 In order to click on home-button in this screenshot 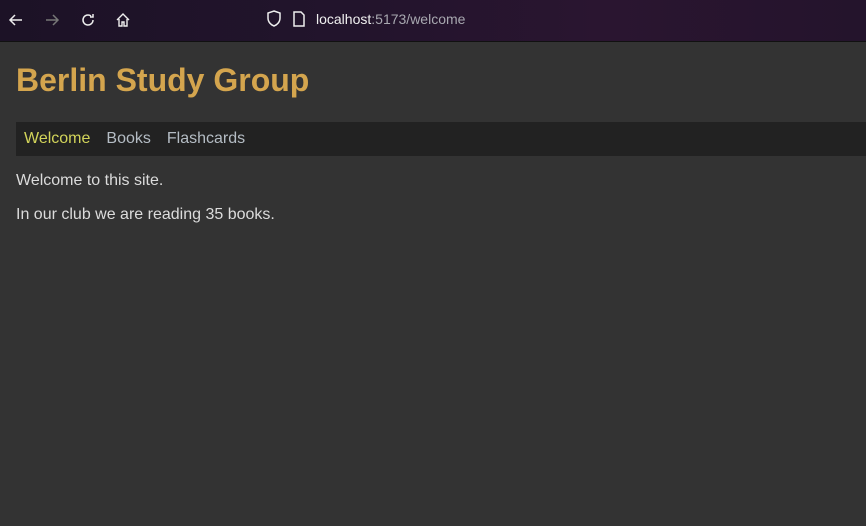, I will do `click(123, 20)`.